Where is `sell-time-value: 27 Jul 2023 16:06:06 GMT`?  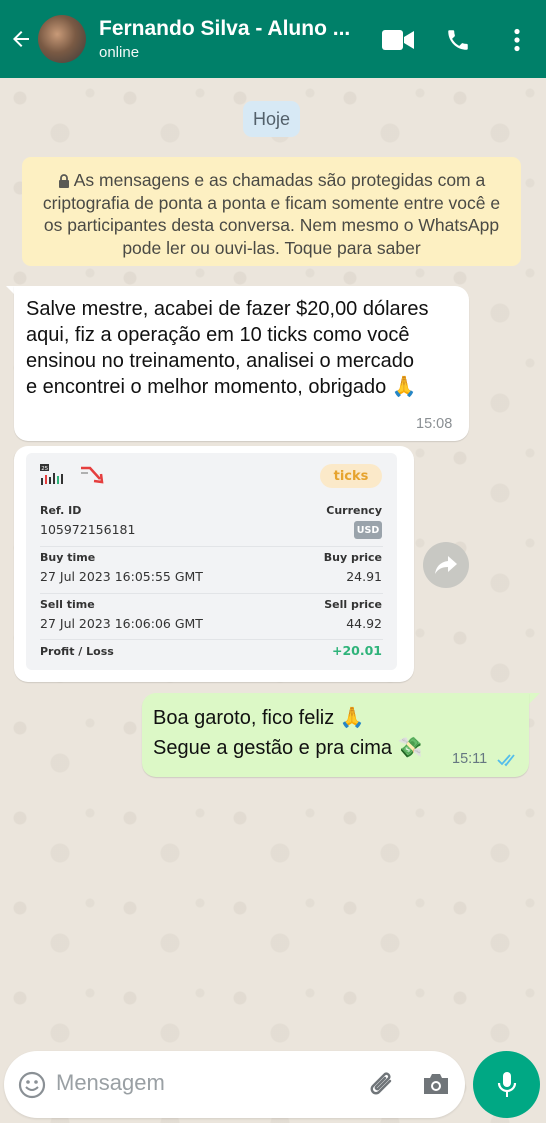
sell-time-value: 27 Jul 2023 16:06:06 GMT is located at coordinates (121, 623).